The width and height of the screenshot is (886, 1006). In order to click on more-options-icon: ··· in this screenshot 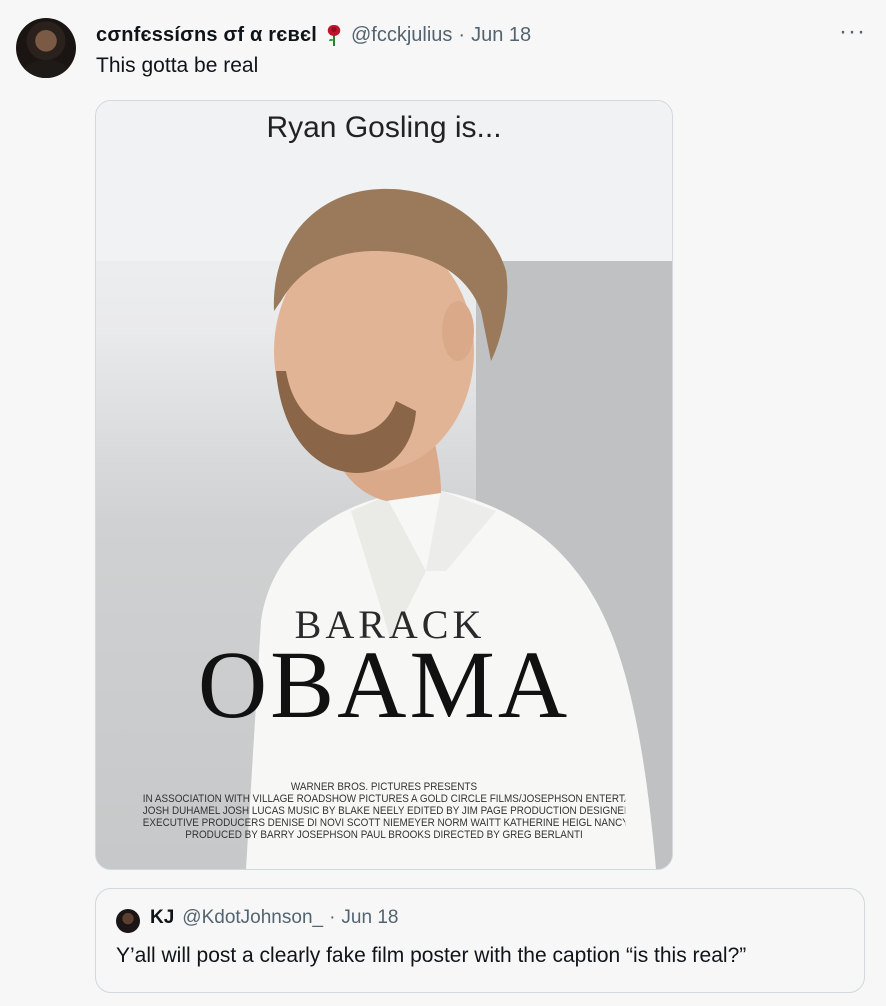, I will do `click(852, 32)`.